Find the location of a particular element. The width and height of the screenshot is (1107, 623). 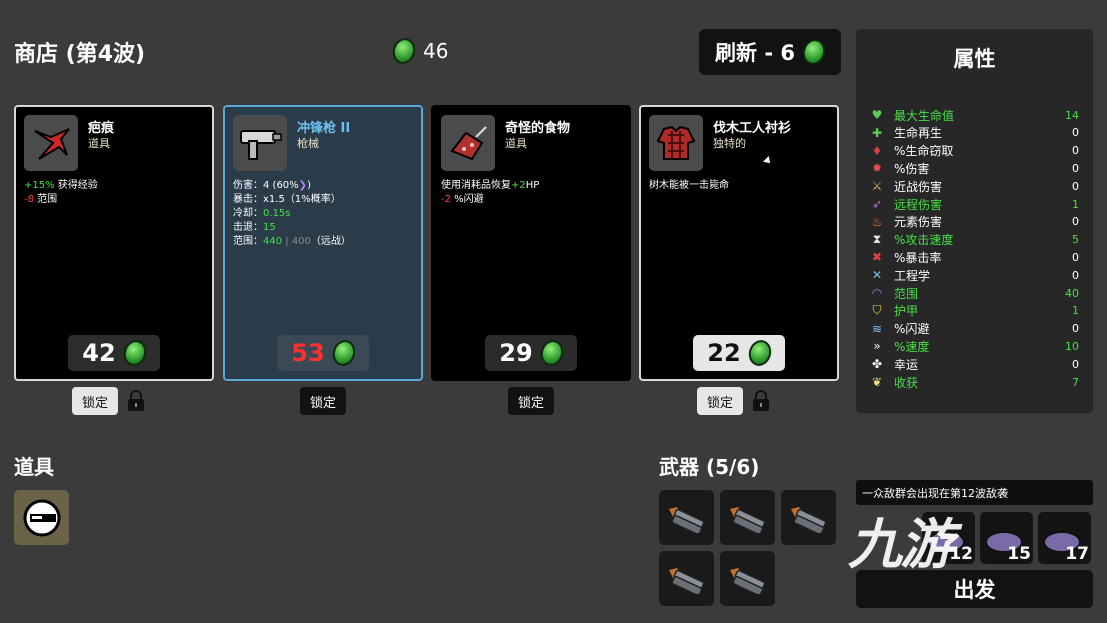

stat-row: ≋ %闪避 0 is located at coordinates (973, 329).